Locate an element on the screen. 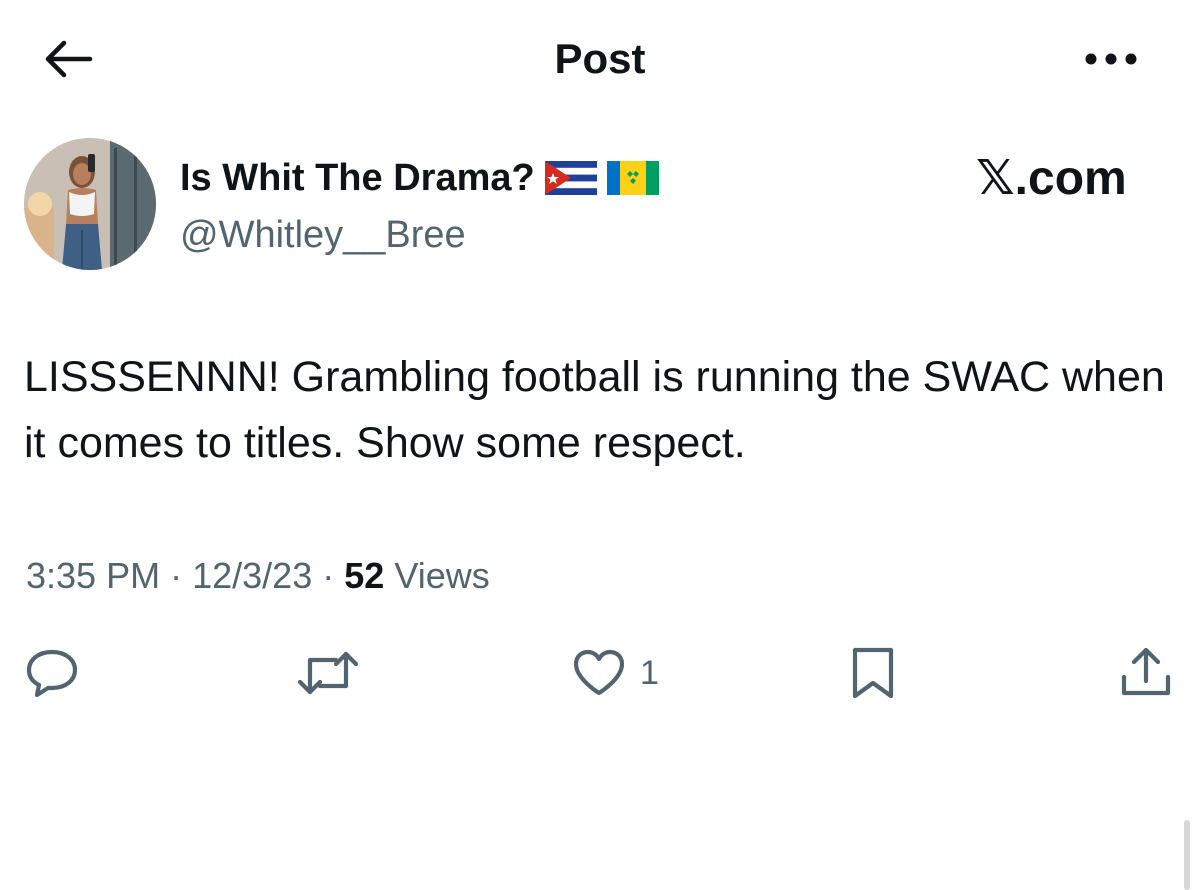 Image resolution: width=1200 pixels, height=890 pixels. avatar-photo is located at coordinates (90, 204).